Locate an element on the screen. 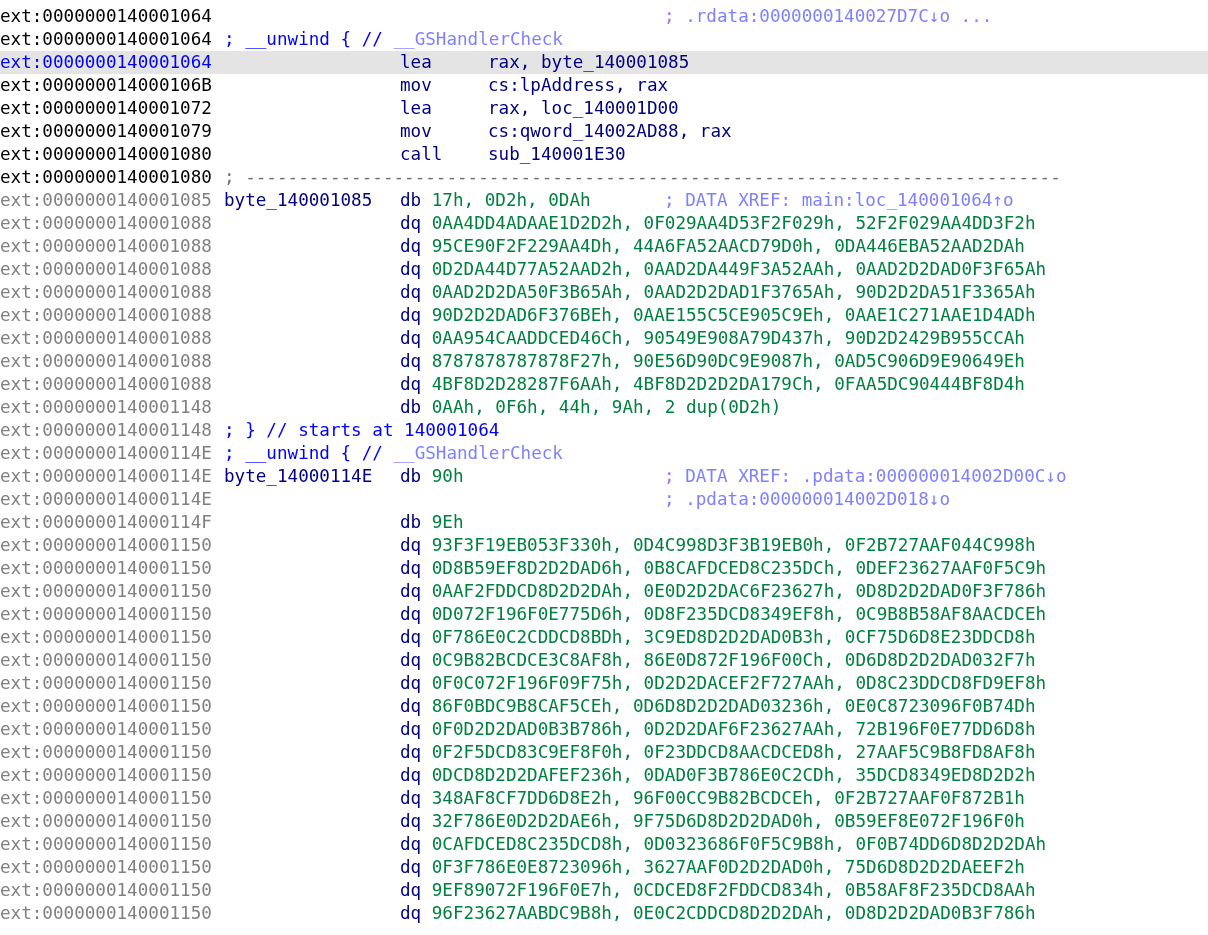 The width and height of the screenshot is (1208, 935). address-label: ext:000000014000106B is located at coordinates (106, 85).